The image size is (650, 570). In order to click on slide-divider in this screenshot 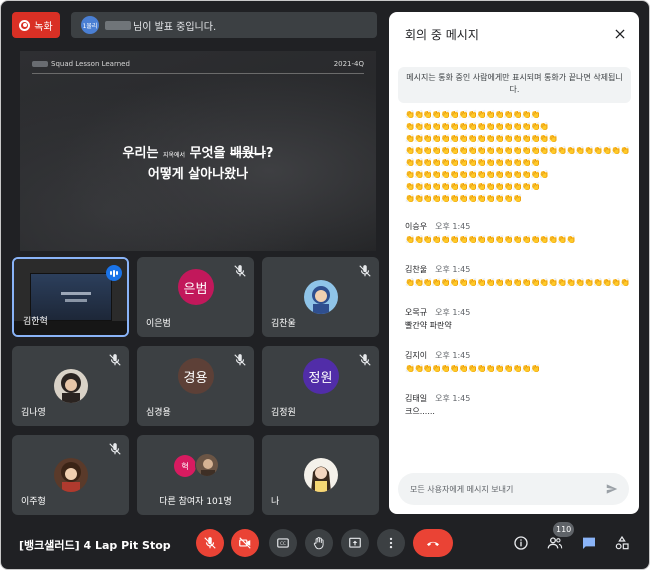, I will do `click(198, 73)`.